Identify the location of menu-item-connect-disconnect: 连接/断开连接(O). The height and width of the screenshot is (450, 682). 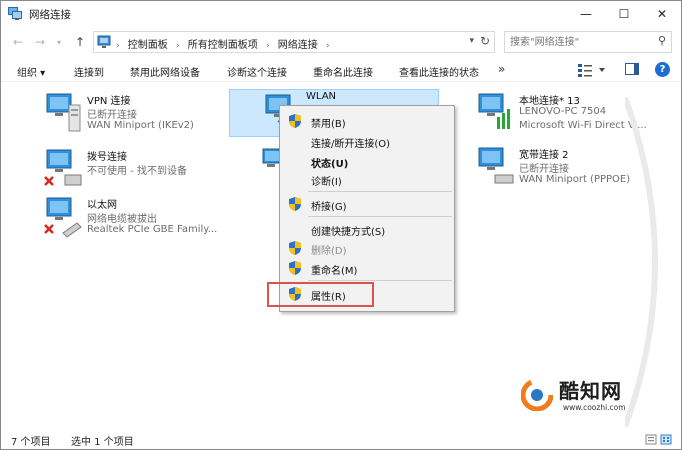
(367, 141).